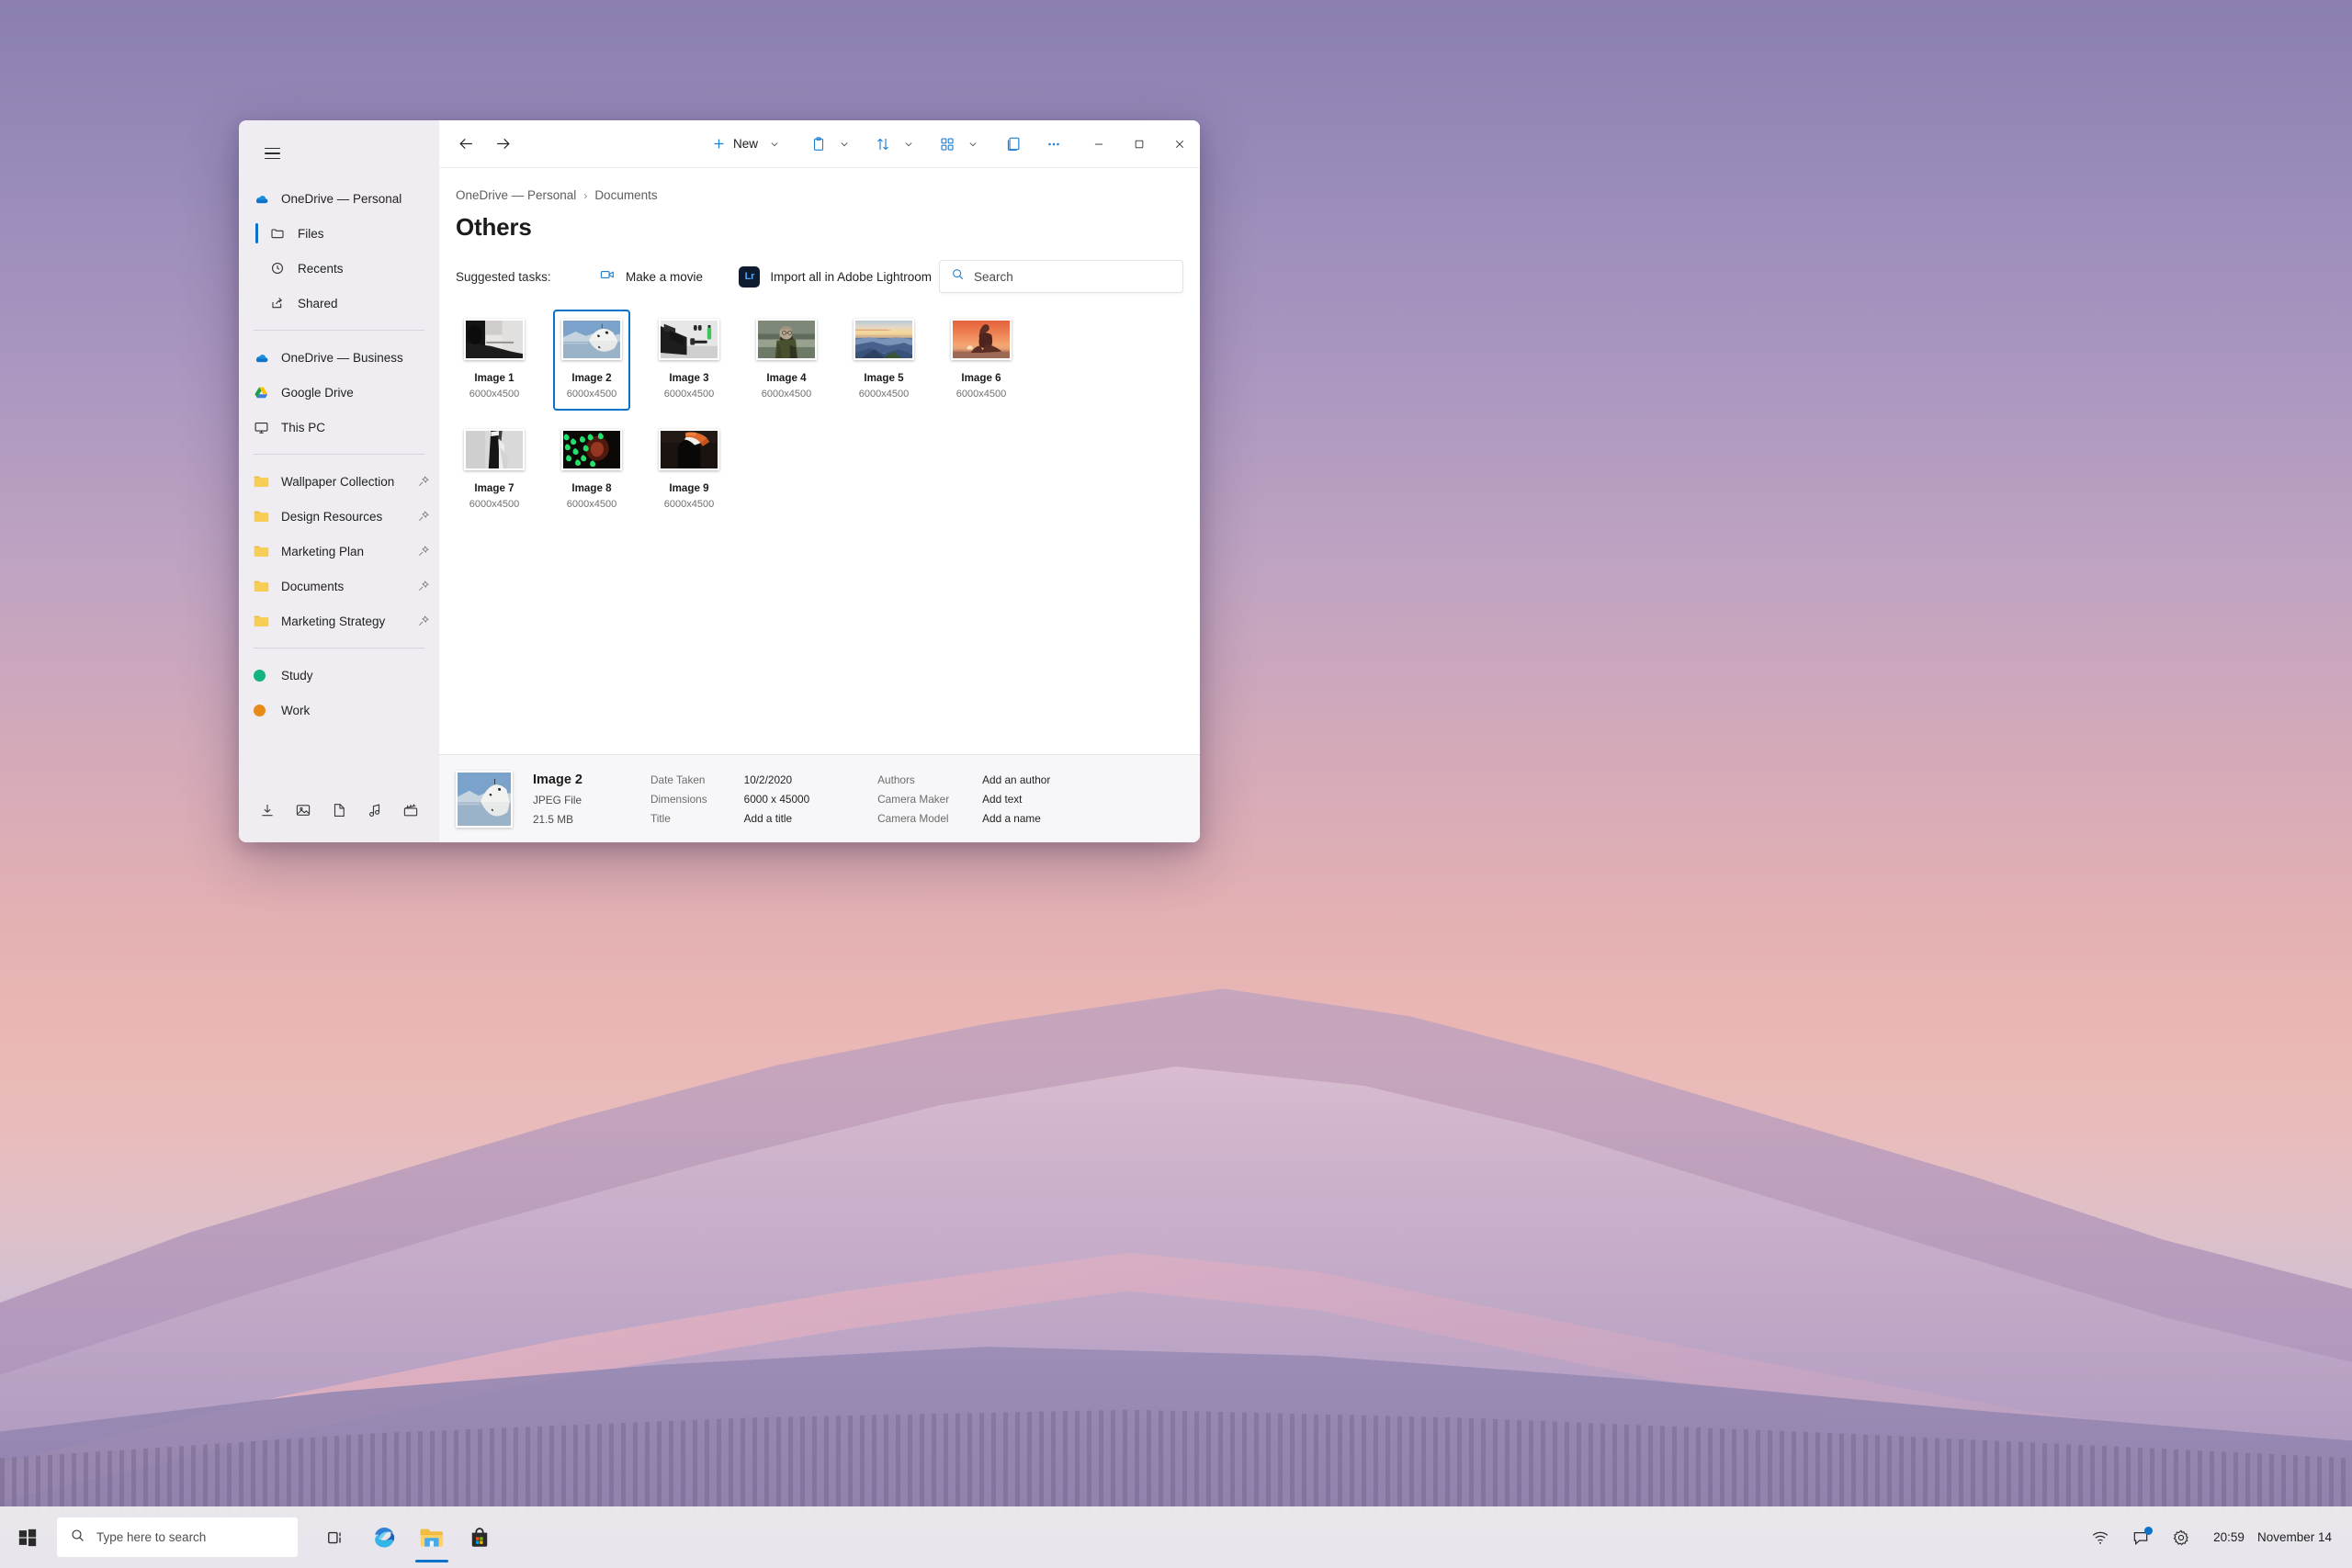 This screenshot has width=2352, height=1568. I want to click on clock-and-date: 20:59 November 14, so click(2272, 1537).